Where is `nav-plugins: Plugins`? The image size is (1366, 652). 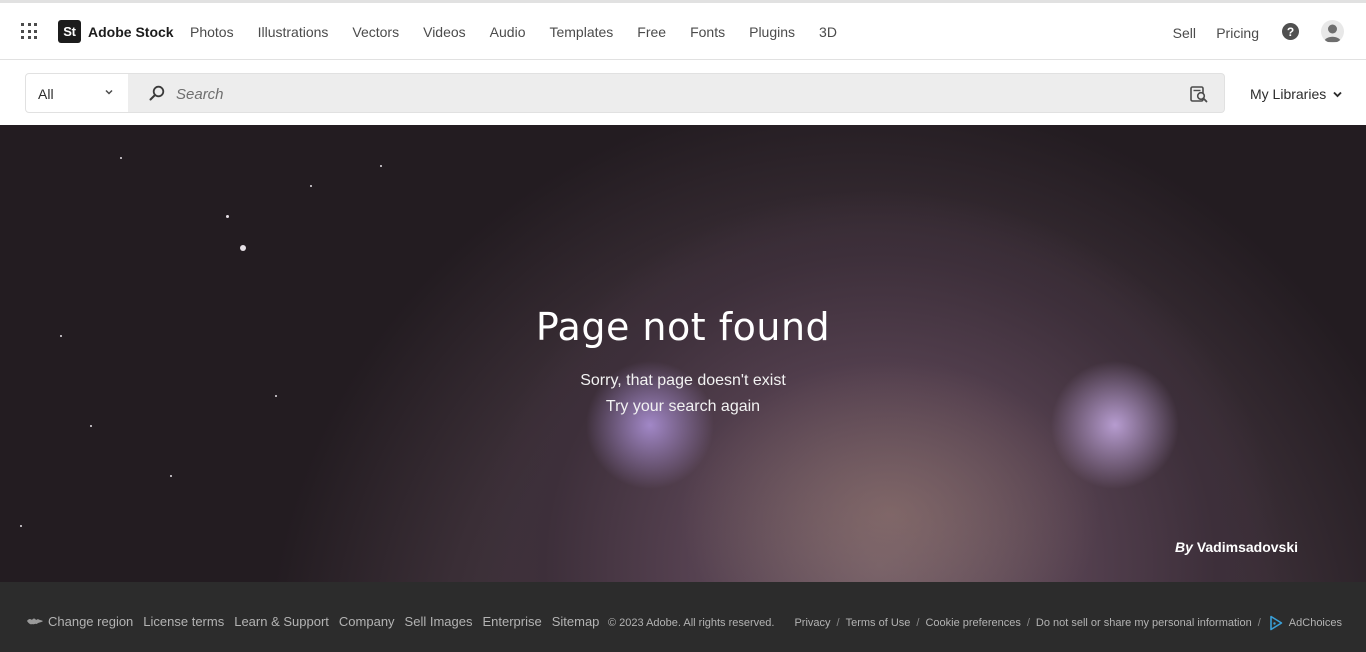 nav-plugins: Plugins is located at coordinates (772, 32).